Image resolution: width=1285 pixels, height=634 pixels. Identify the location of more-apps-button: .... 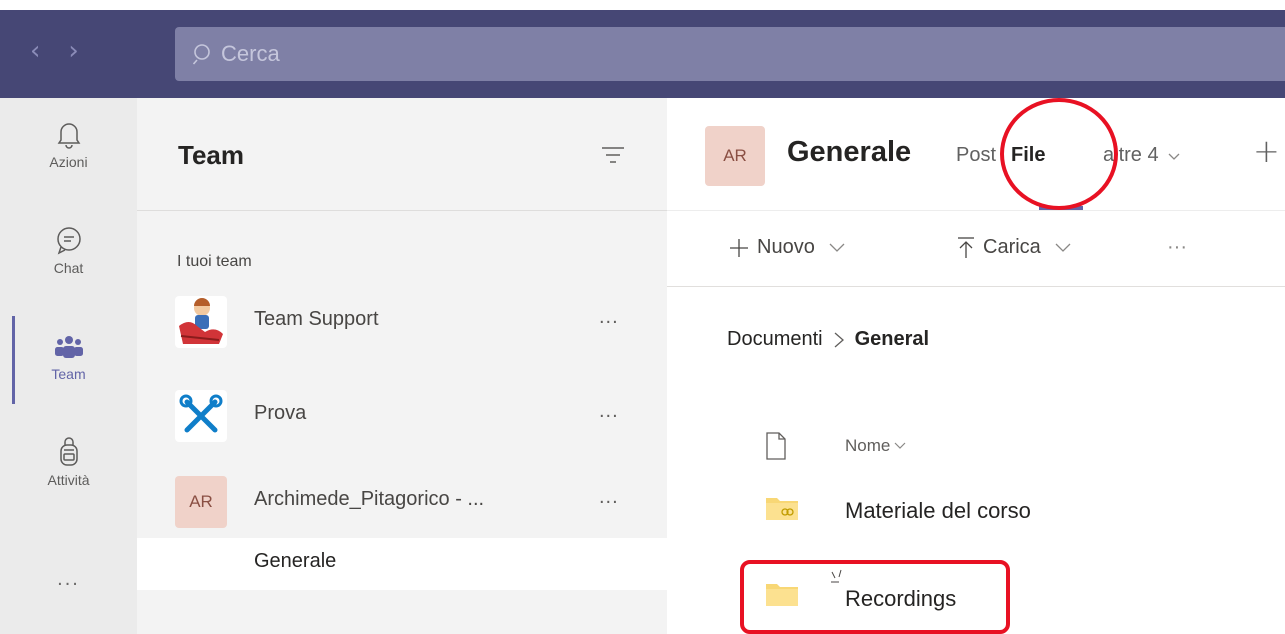
(68, 579).